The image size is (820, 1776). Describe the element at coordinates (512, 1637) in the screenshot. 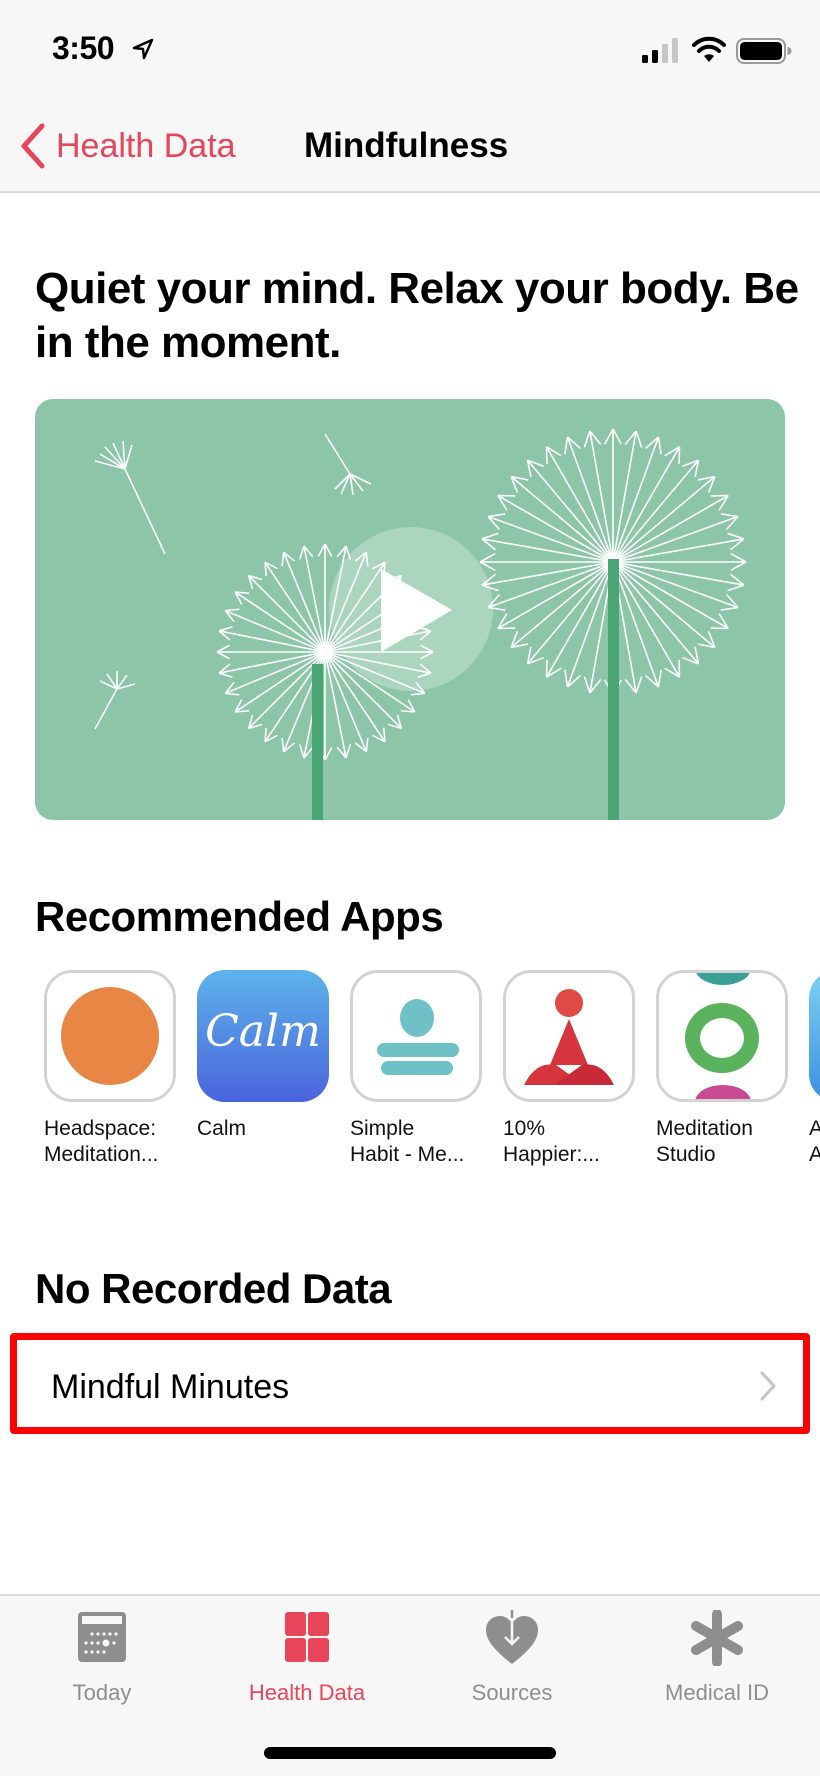

I see `heart-download-icon` at that location.